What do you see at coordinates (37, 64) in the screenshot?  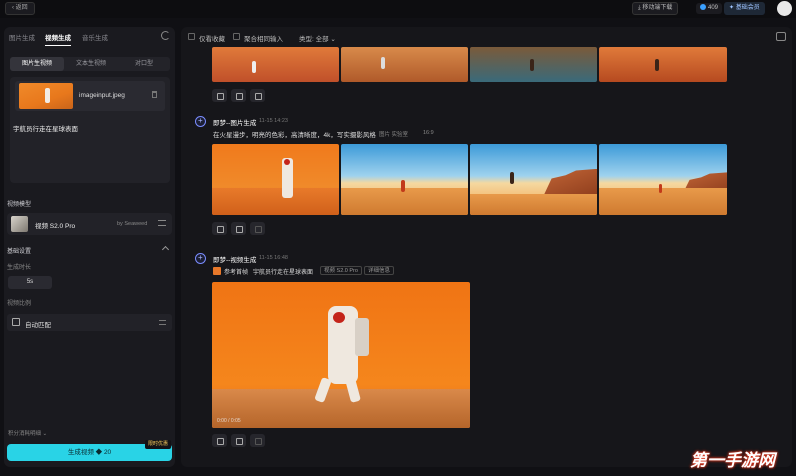 I see `subtab-image-to-video: 图片生视频` at bounding box center [37, 64].